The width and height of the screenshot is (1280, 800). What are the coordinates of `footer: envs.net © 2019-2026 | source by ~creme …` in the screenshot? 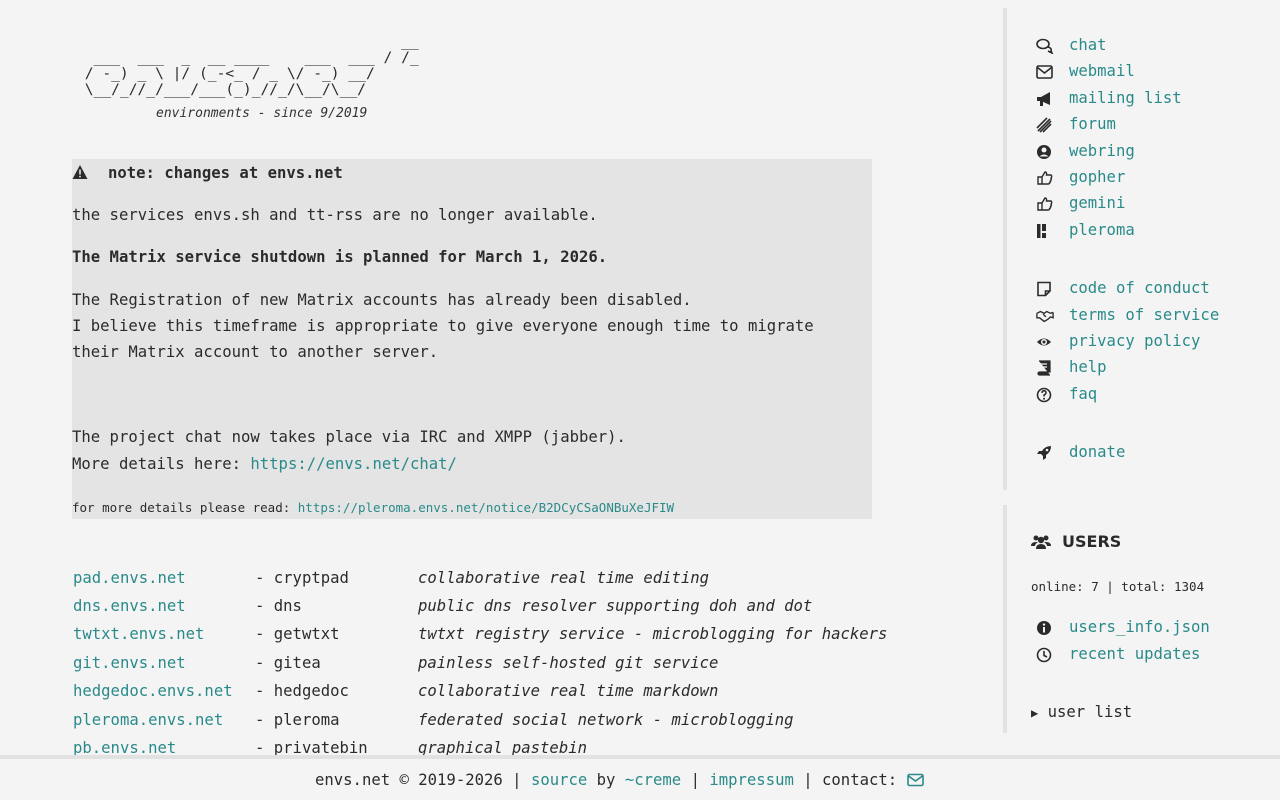 It's located at (640, 777).